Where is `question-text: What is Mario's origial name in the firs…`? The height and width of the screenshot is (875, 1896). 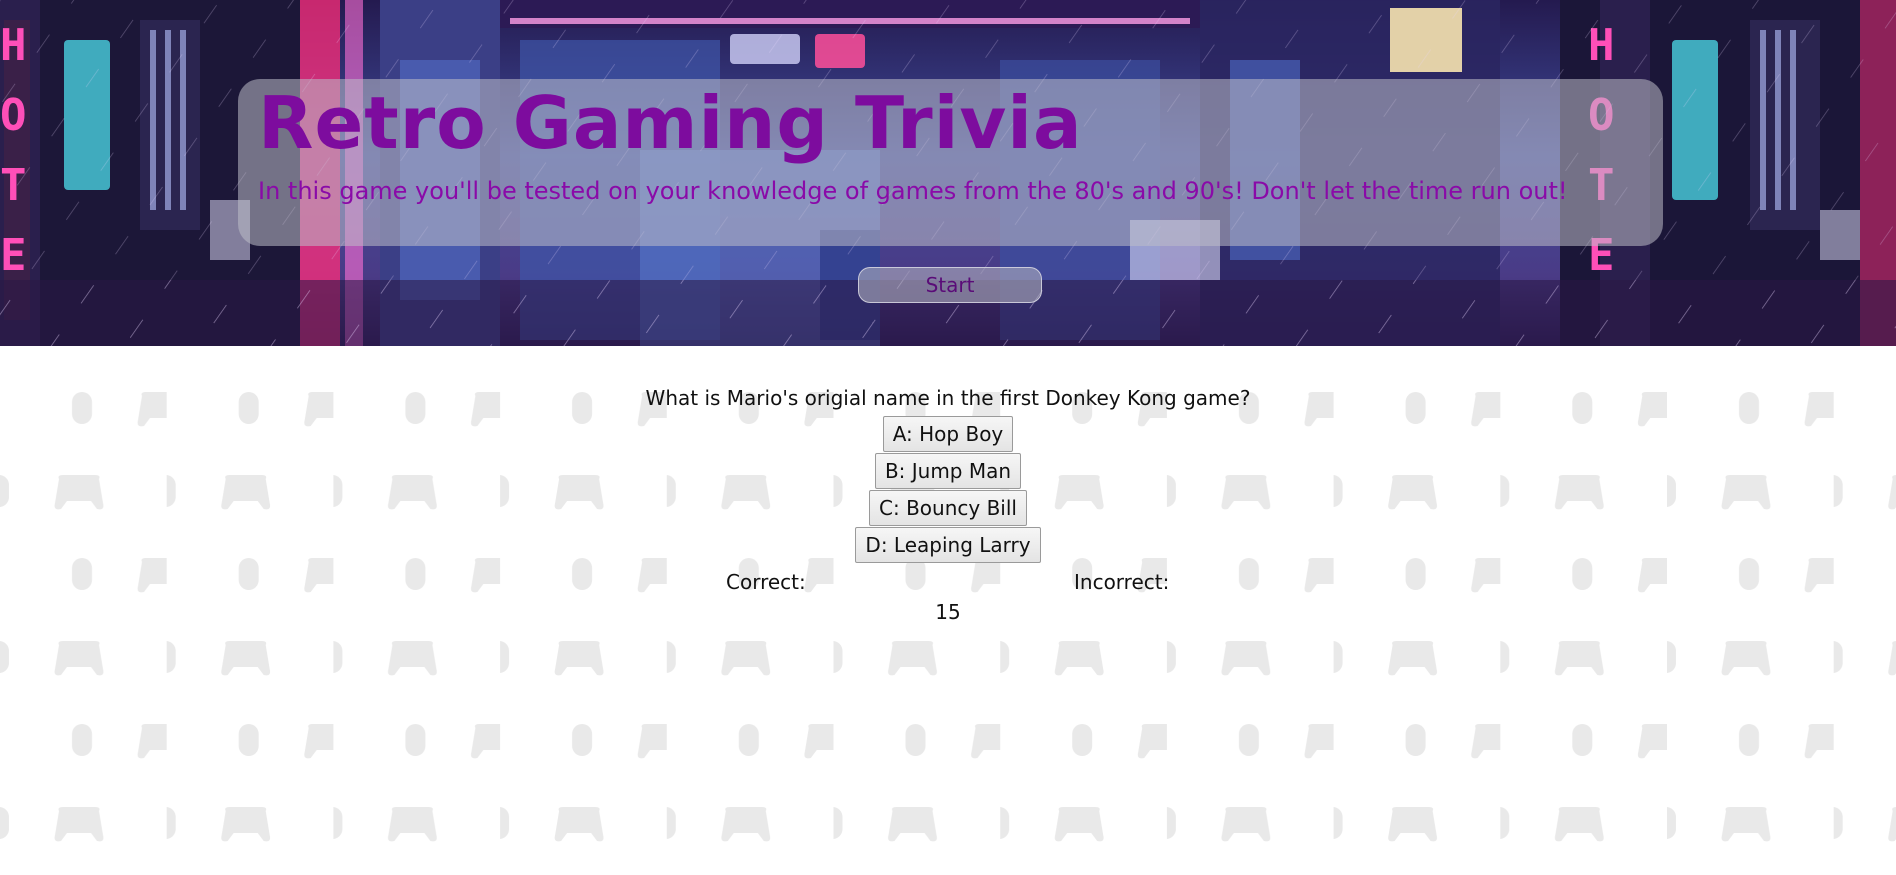
question-text: What is Mario's origial name in the firs… is located at coordinates (948, 398).